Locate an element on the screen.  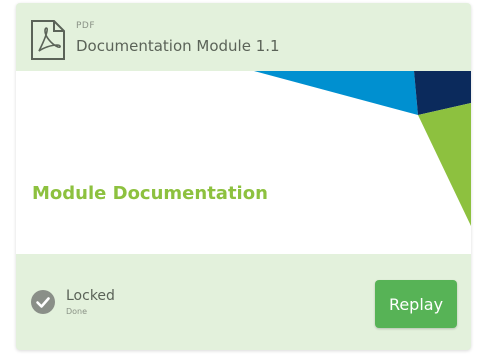
check-circle-icon is located at coordinates (43, 302).